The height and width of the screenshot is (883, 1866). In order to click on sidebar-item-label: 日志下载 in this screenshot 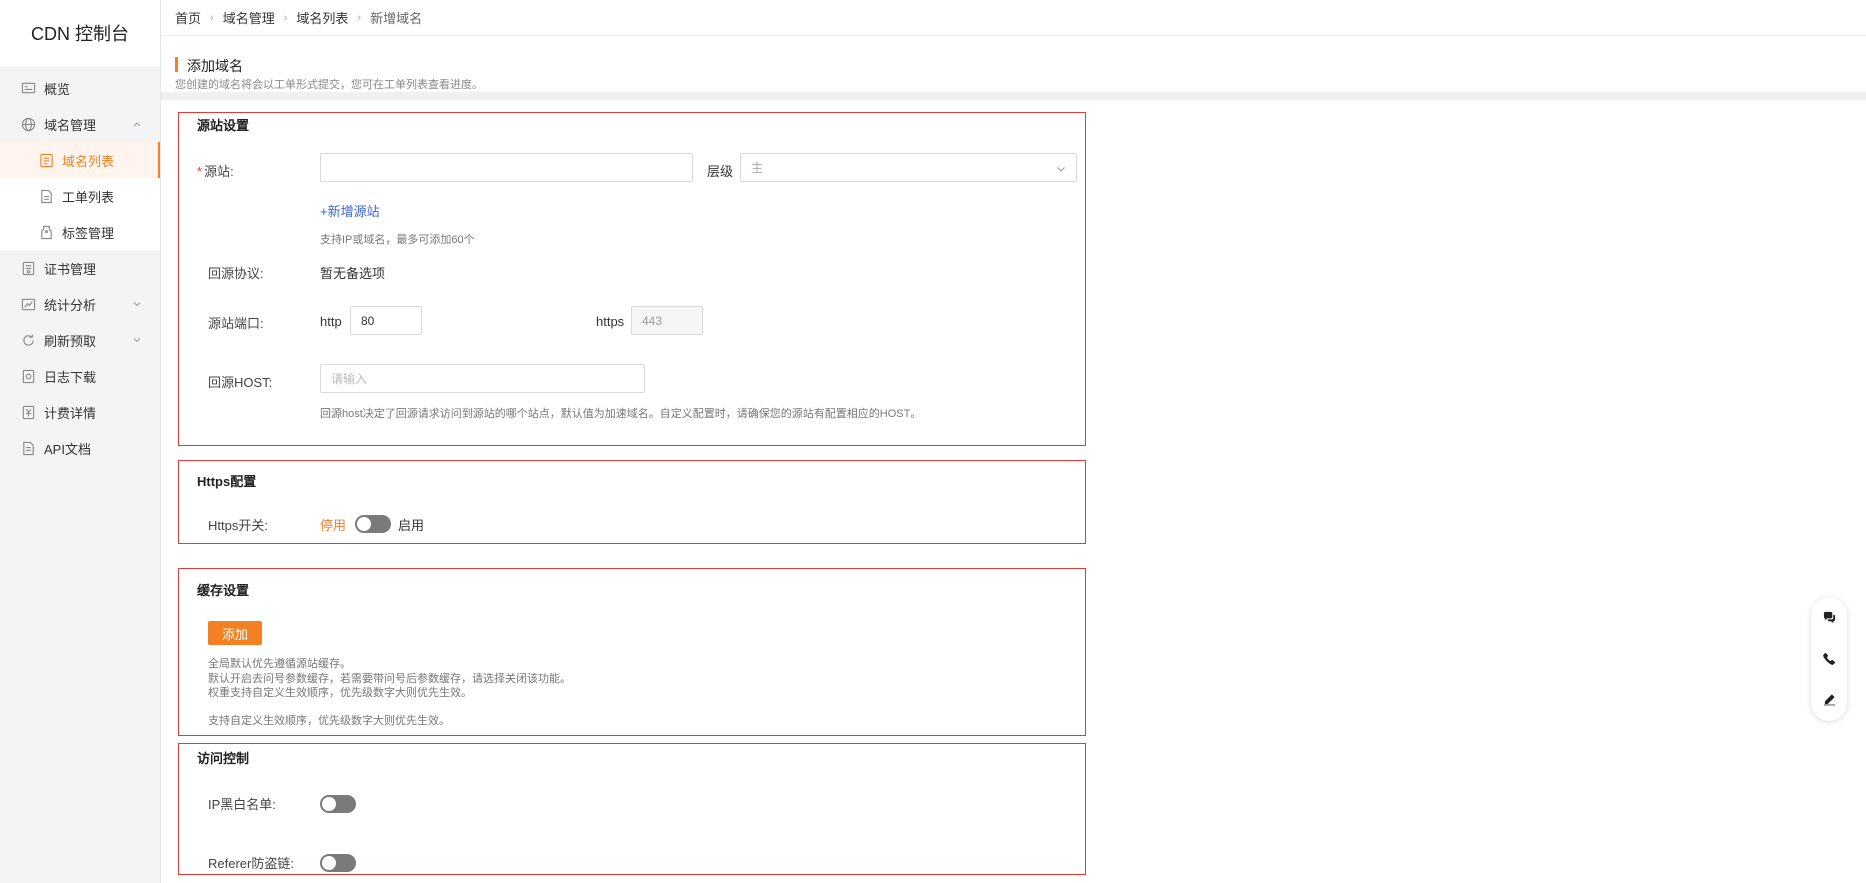, I will do `click(70, 377)`.